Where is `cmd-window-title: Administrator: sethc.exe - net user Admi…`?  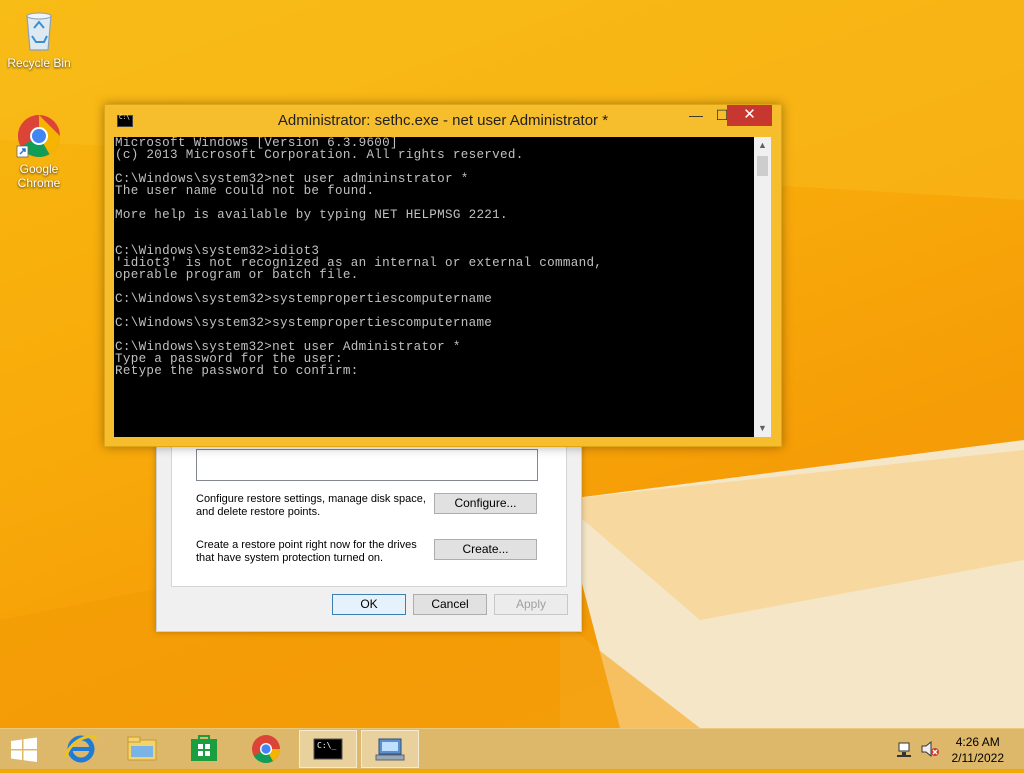 cmd-window-title: Administrator: sethc.exe - net user Admi… is located at coordinates (443, 120).